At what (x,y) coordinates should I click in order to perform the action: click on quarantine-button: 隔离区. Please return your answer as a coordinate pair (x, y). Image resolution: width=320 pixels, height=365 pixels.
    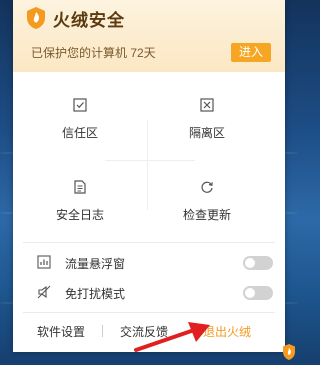
    Looking at the image, I should click on (207, 128).